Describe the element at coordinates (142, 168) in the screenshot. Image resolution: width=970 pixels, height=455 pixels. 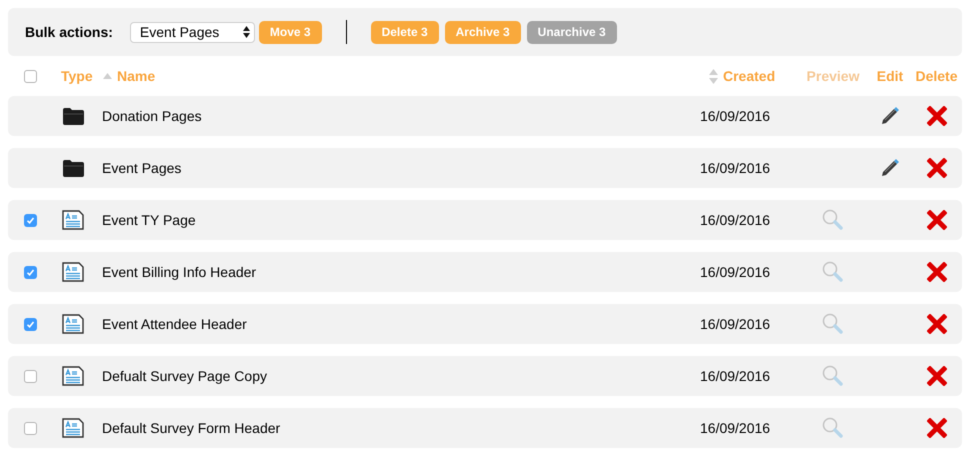
I see `item-name: Event Pages` at that location.